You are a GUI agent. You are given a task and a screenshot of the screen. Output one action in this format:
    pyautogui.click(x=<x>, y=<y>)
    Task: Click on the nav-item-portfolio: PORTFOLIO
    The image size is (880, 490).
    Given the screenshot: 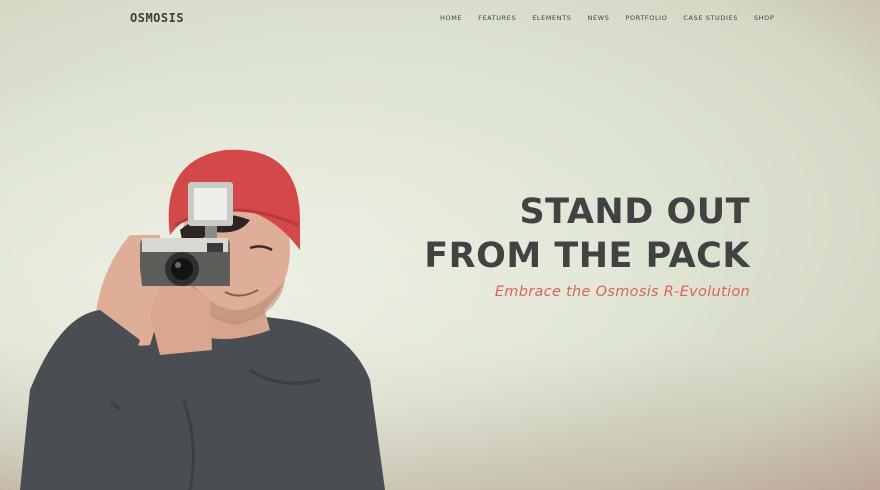 What is the action you would take?
    pyautogui.click(x=646, y=18)
    